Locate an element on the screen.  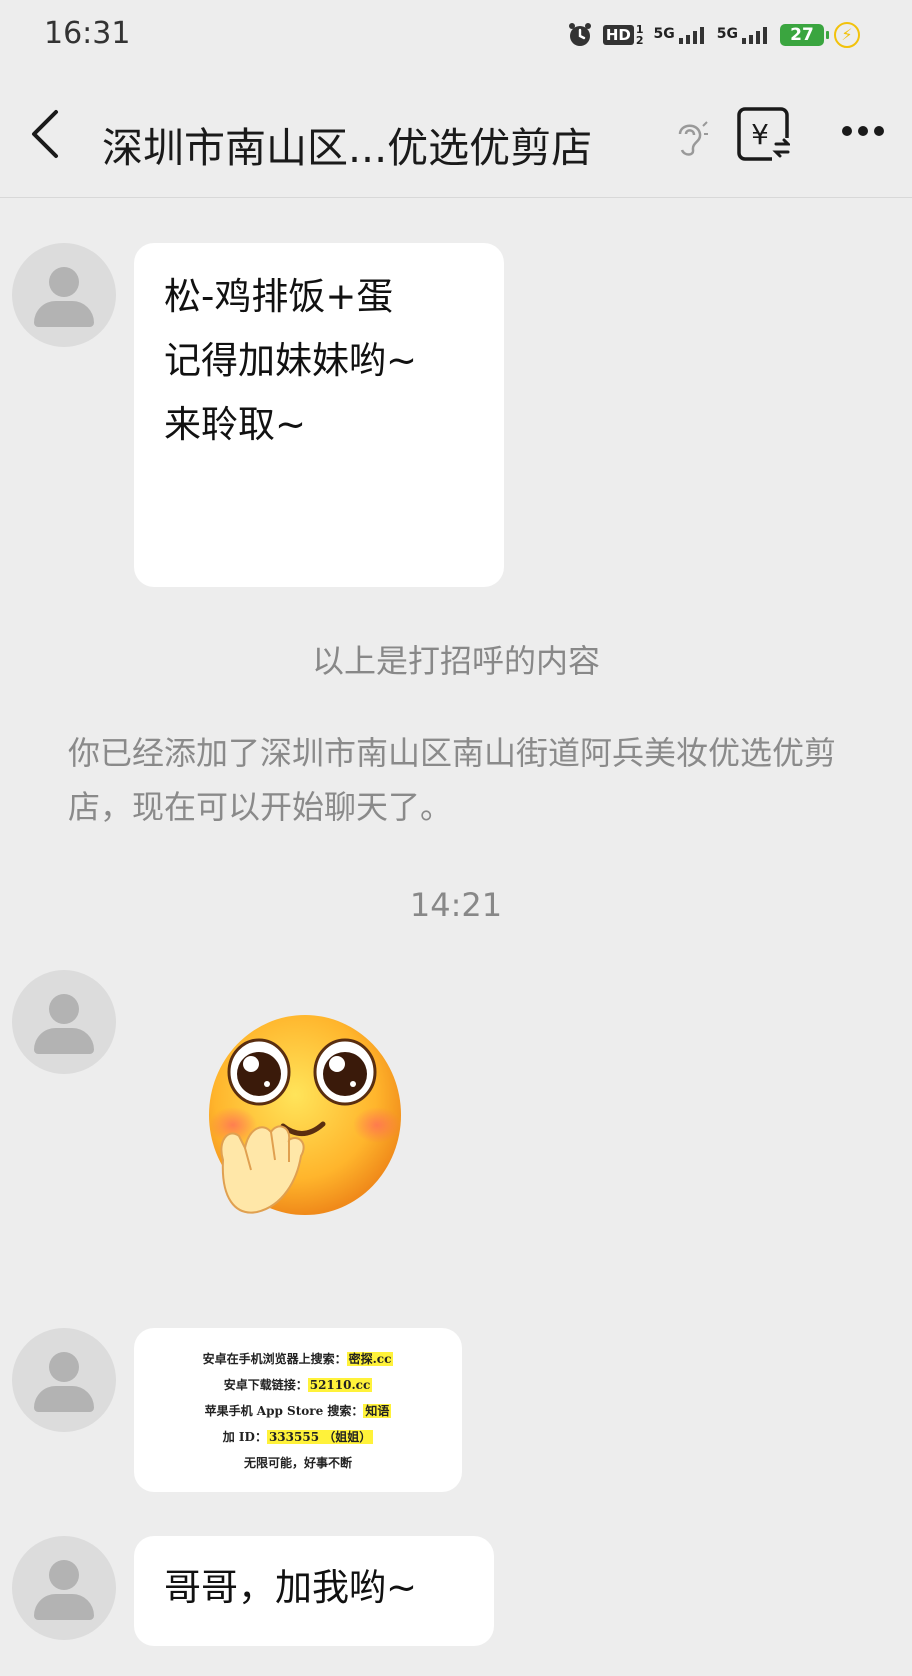
shy-face-emoji-icon is located at coordinates (305, 1115).